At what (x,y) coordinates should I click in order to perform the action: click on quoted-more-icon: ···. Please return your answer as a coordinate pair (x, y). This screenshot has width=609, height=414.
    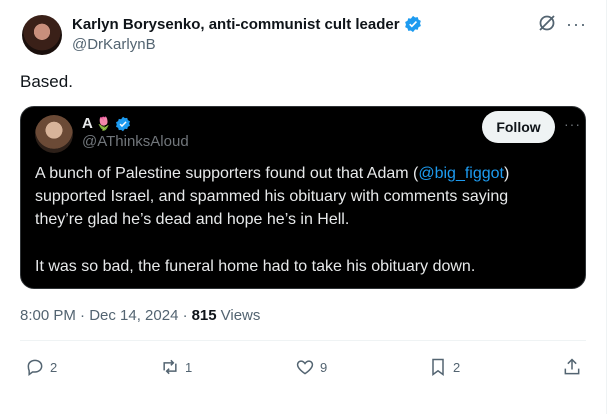
    Looking at the image, I should click on (572, 124).